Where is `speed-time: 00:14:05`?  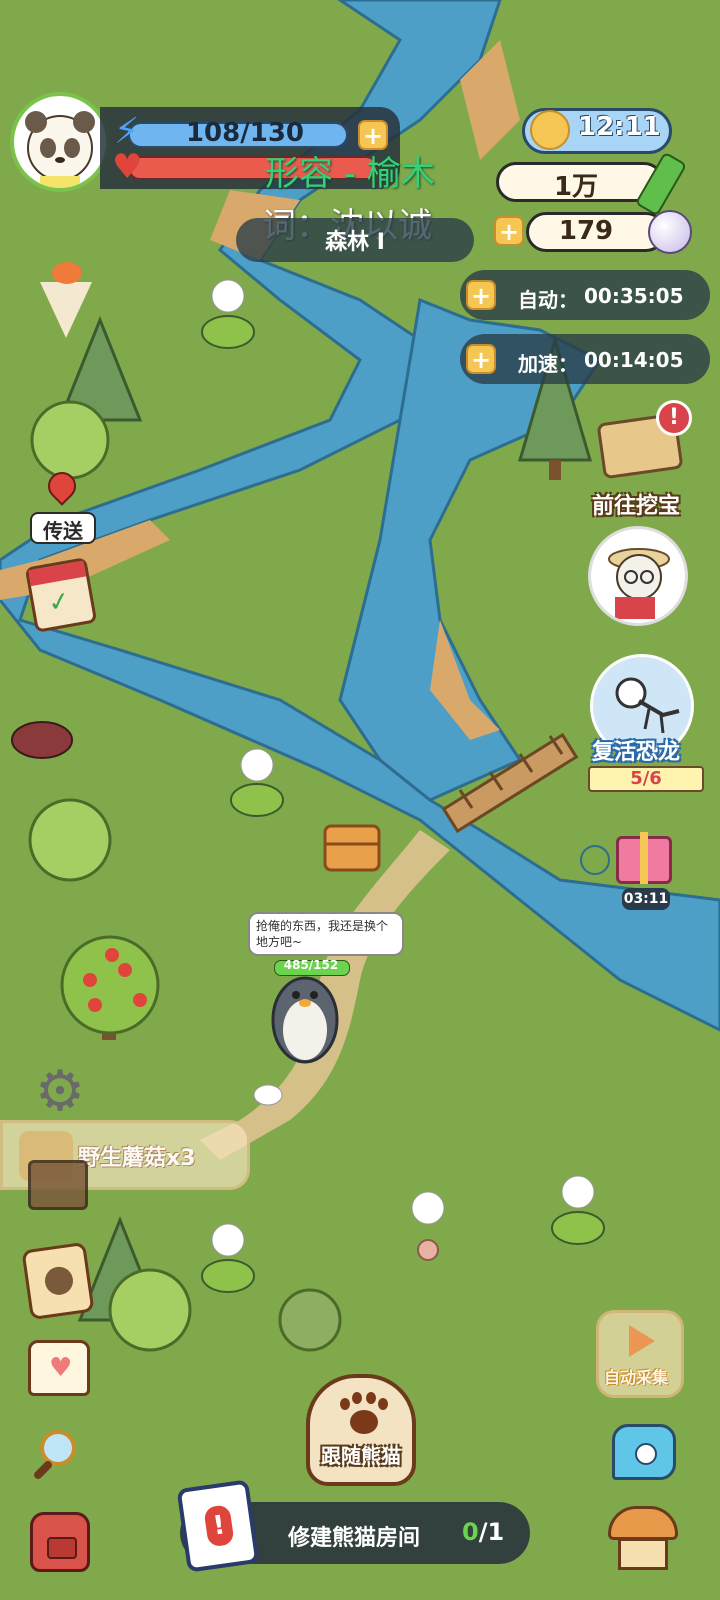
speed-time: 00:14:05 is located at coordinates (634, 360).